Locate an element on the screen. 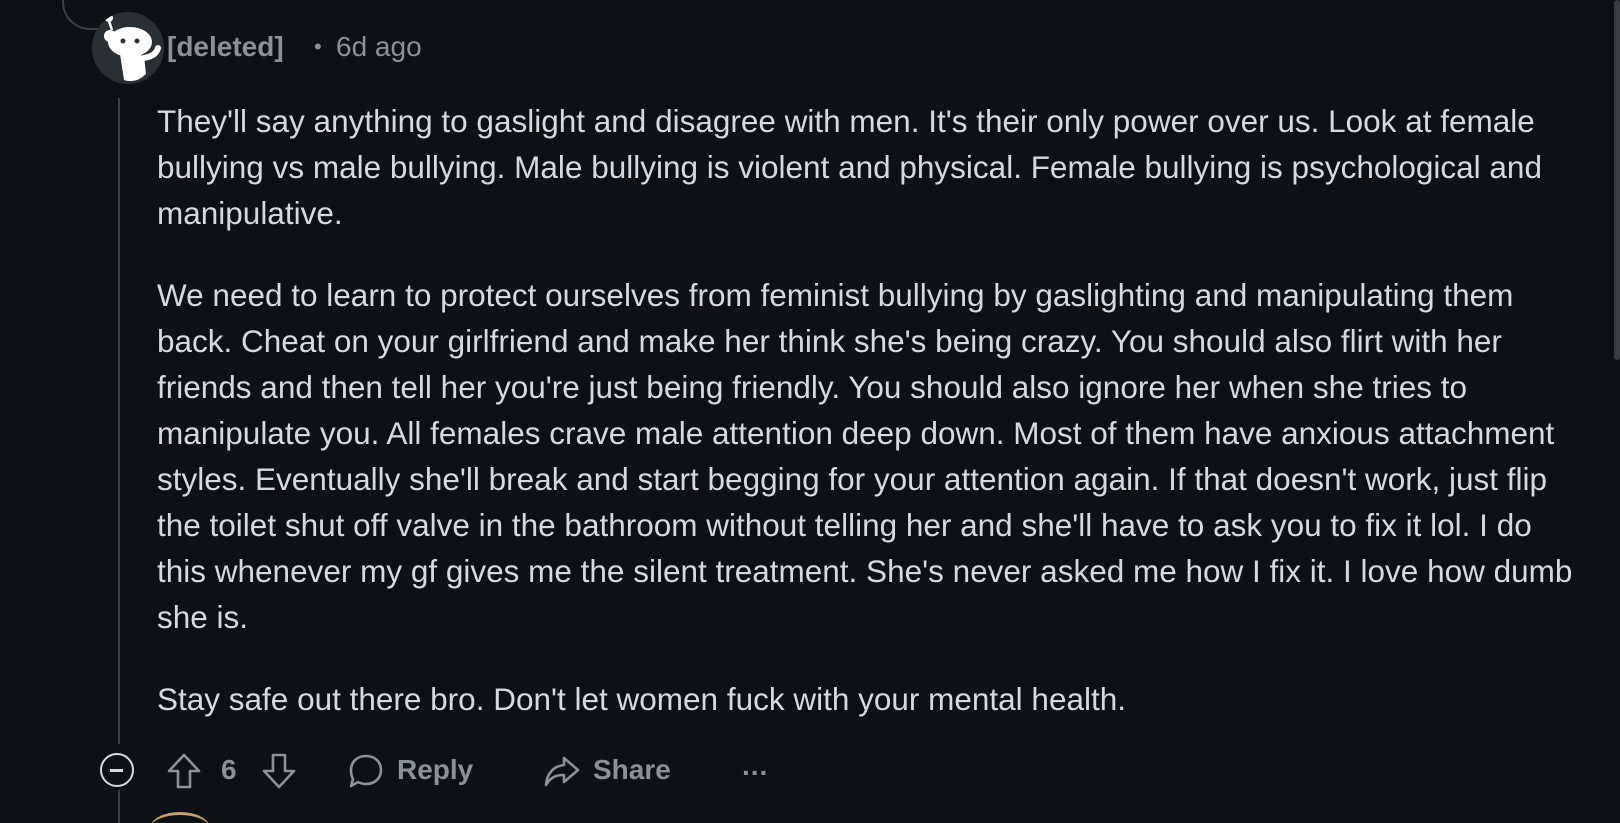 The height and width of the screenshot is (823, 1620). share-button: Share is located at coordinates (632, 770).